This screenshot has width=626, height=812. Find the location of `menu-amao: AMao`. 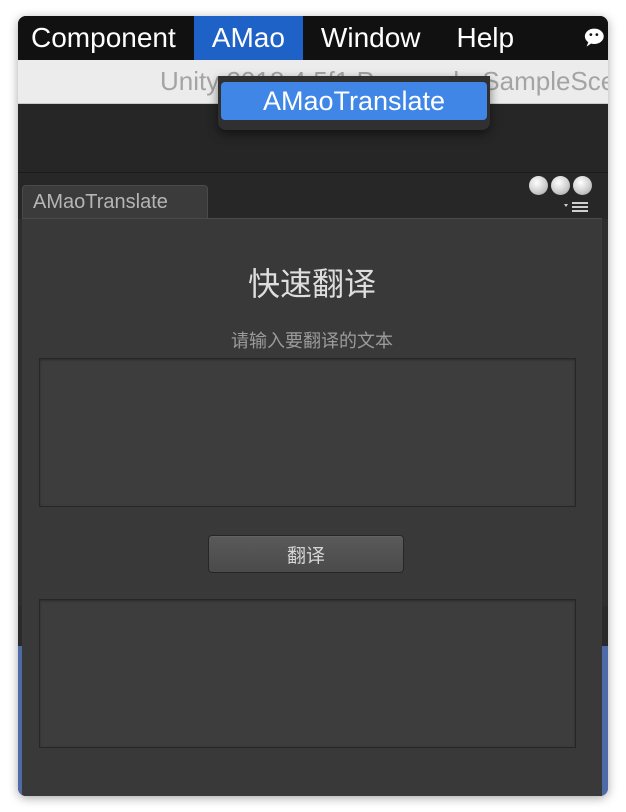

menu-amao: AMao is located at coordinates (248, 38).